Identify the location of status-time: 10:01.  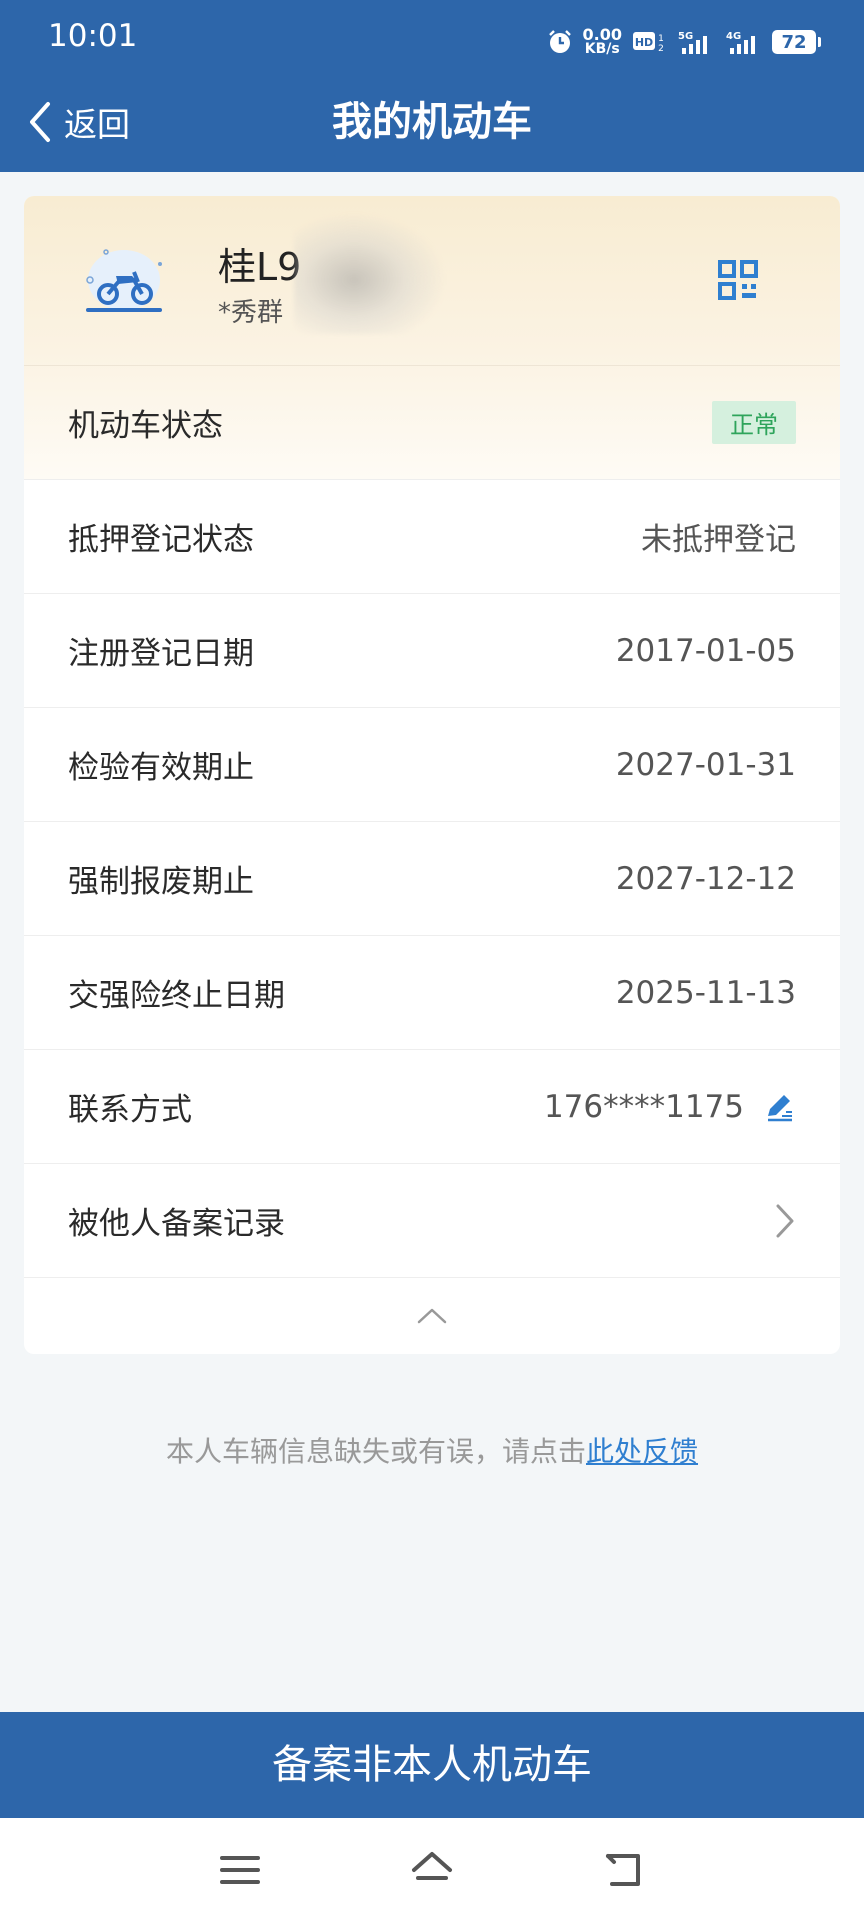
(93, 36).